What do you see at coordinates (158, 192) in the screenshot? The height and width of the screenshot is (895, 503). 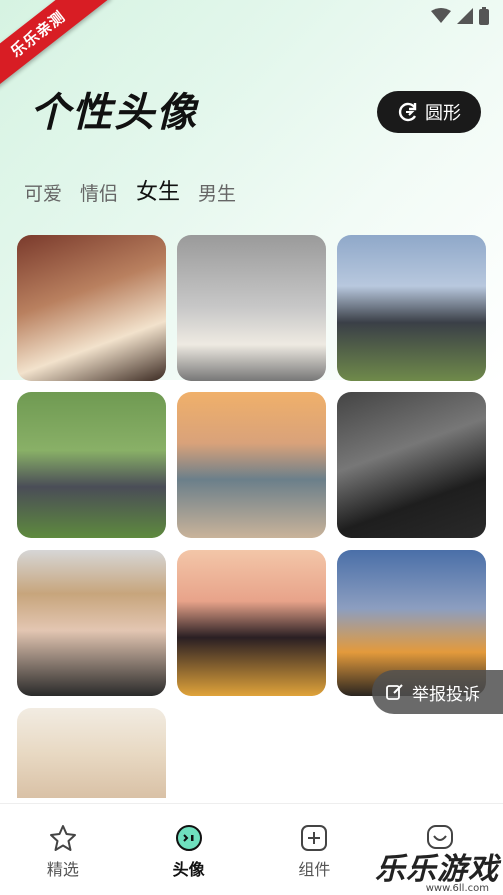 I see `tab-girls: 女生` at bounding box center [158, 192].